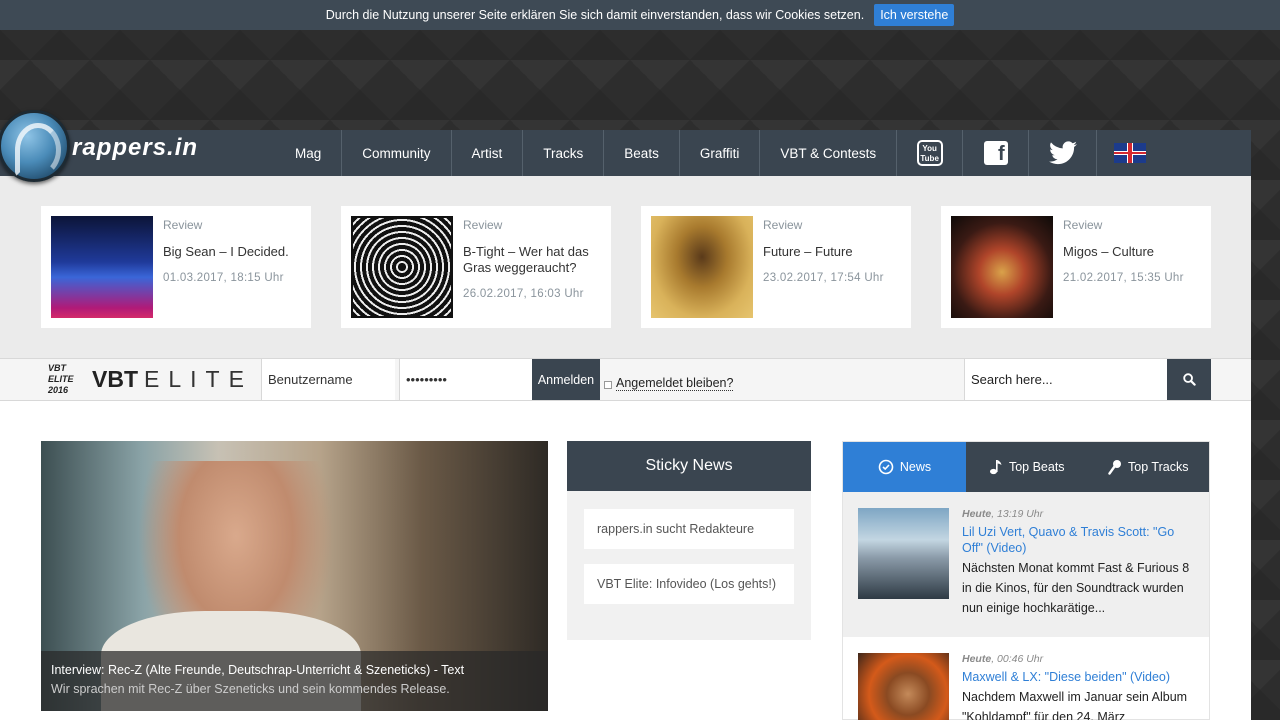 The width and height of the screenshot is (1280, 720). I want to click on review-date: 23.02.2017, 17:54 Uhr, so click(823, 278).